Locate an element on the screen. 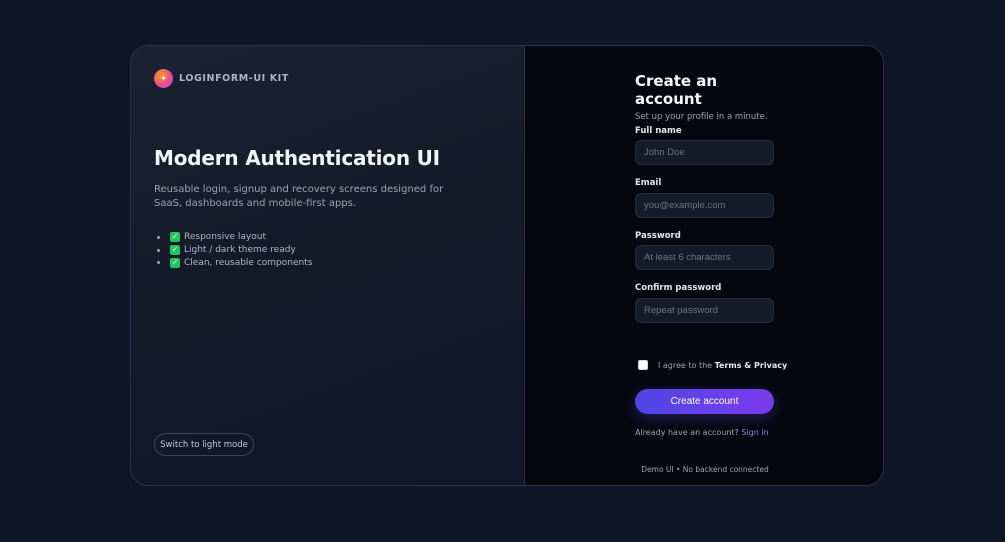 The image size is (1005, 542). full-name-label: Full name is located at coordinates (658, 131).